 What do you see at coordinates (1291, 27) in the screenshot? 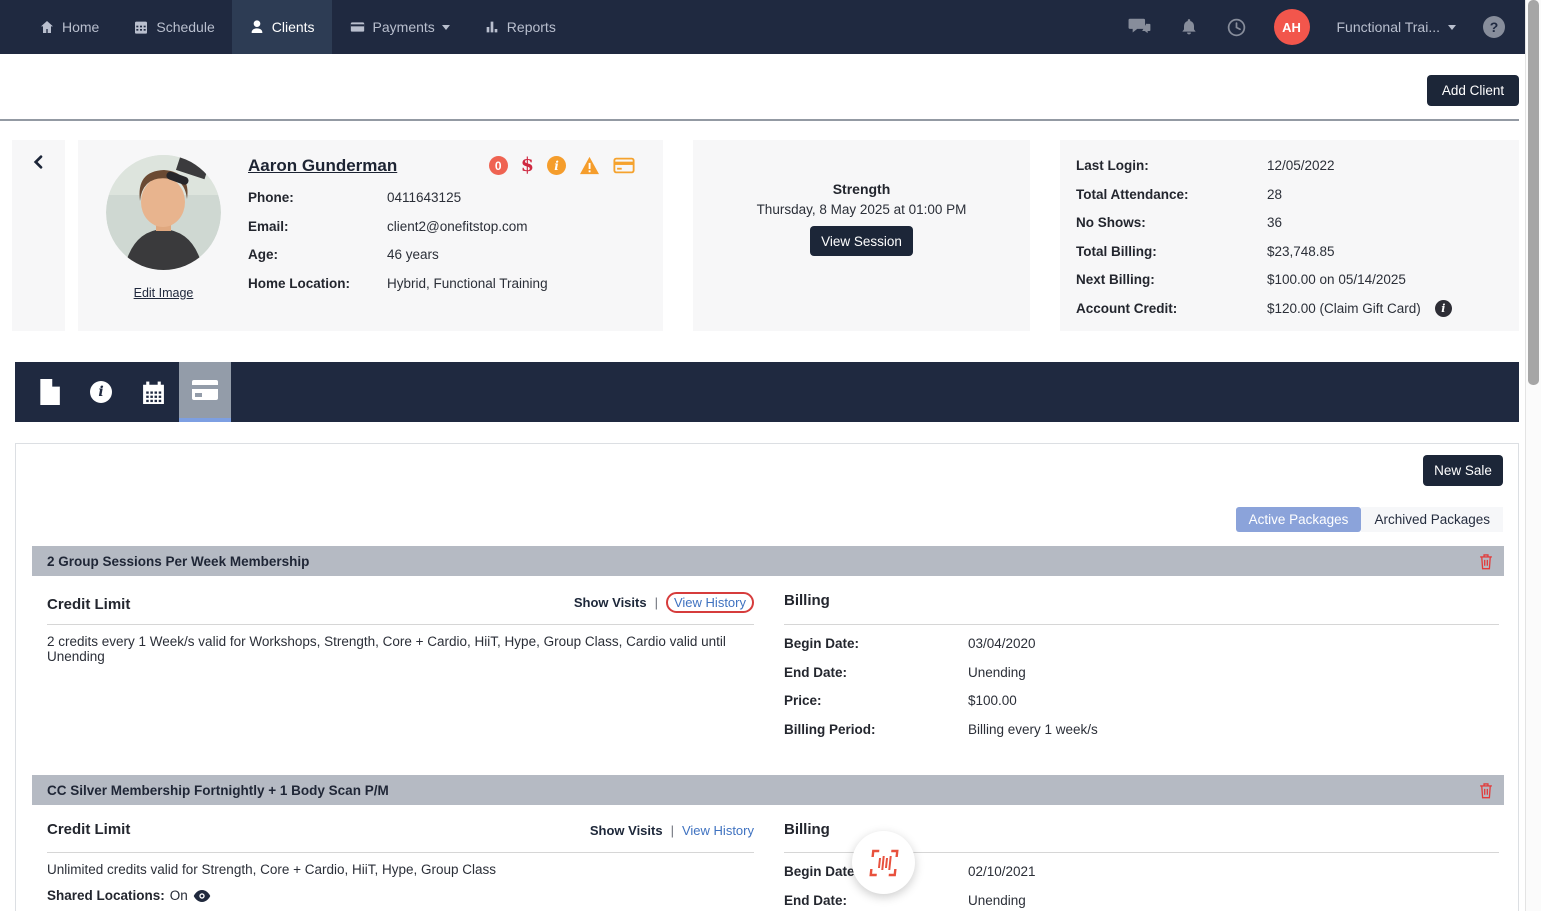
I see `avatar: AH` at bounding box center [1291, 27].